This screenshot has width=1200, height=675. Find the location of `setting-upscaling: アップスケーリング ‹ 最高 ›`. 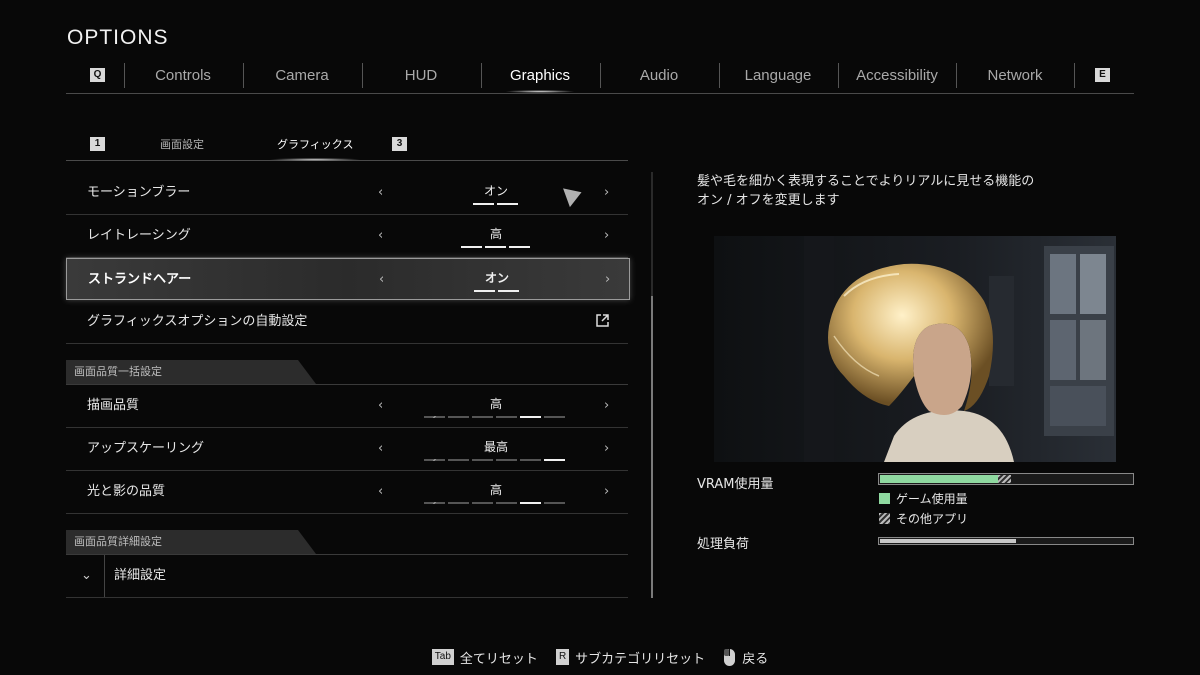

setting-upscaling: アップスケーリング ‹ 最高 › is located at coordinates (347, 449).